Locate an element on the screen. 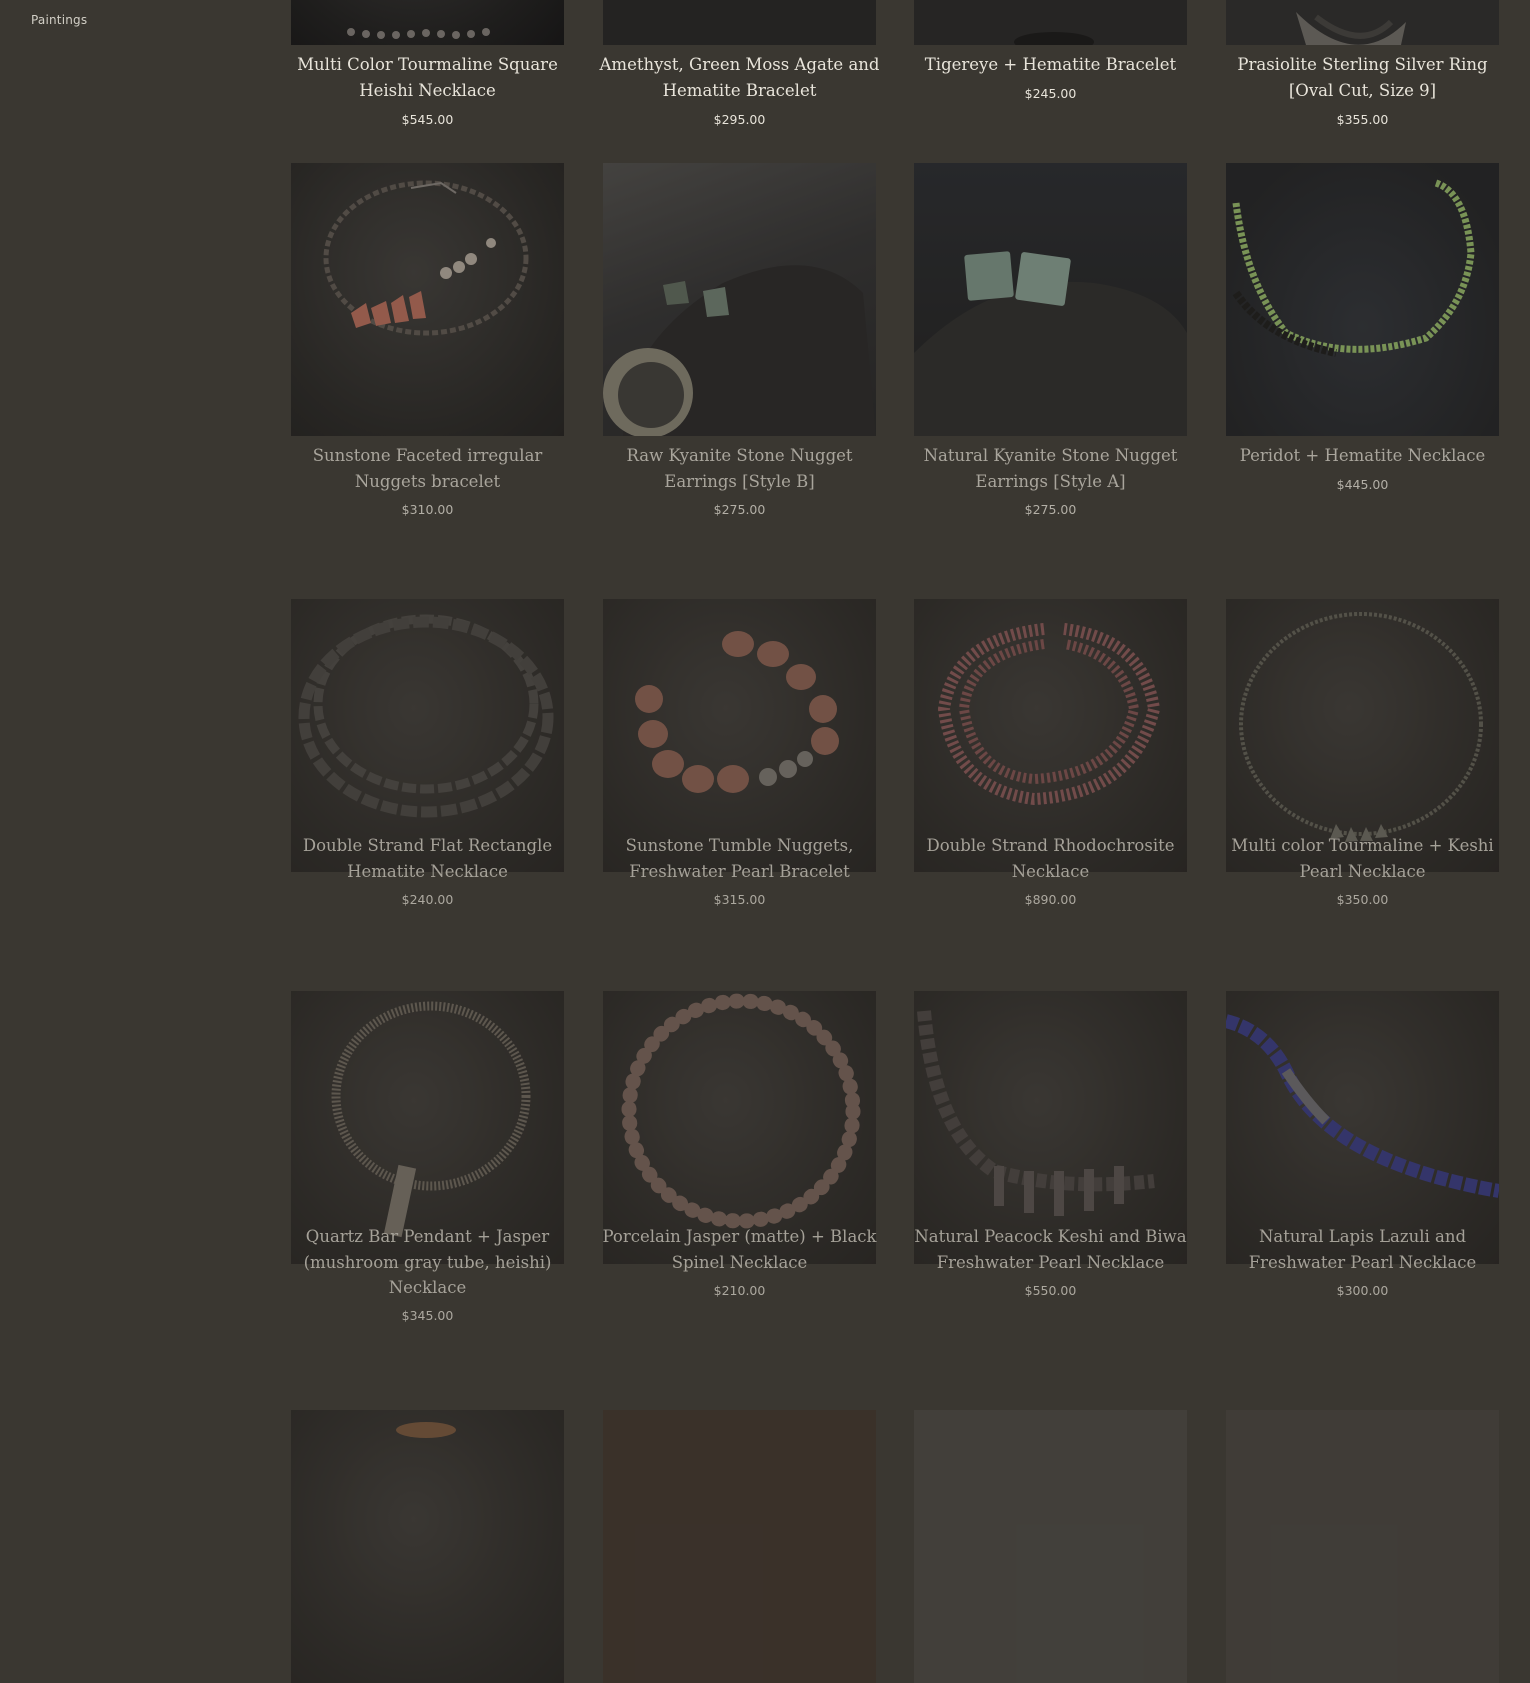  product-price: $245.00 is located at coordinates (1050, 93).